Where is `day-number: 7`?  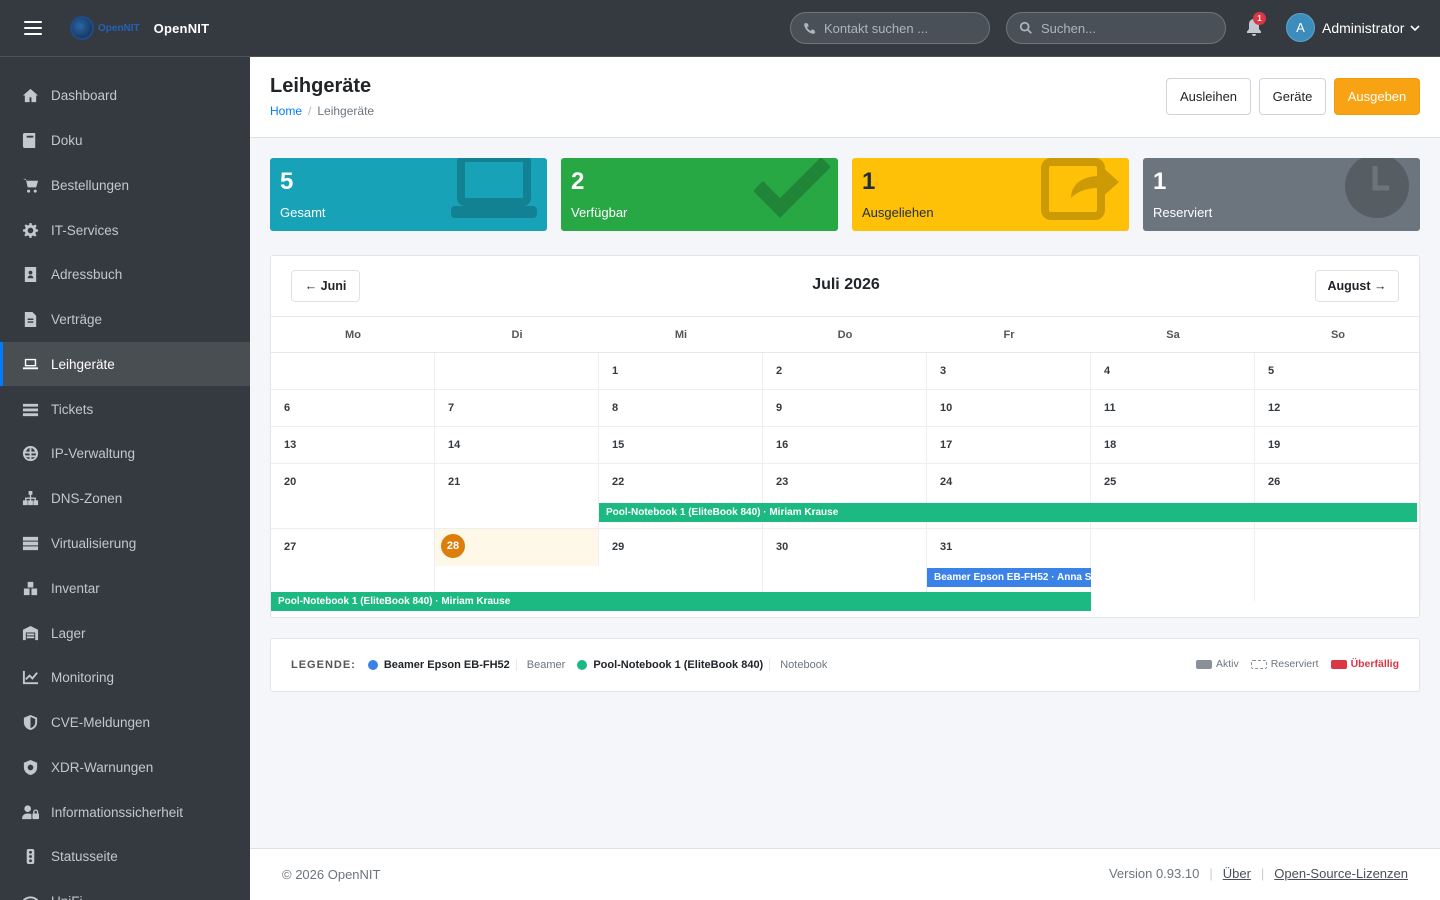 day-number: 7 is located at coordinates (451, 408).